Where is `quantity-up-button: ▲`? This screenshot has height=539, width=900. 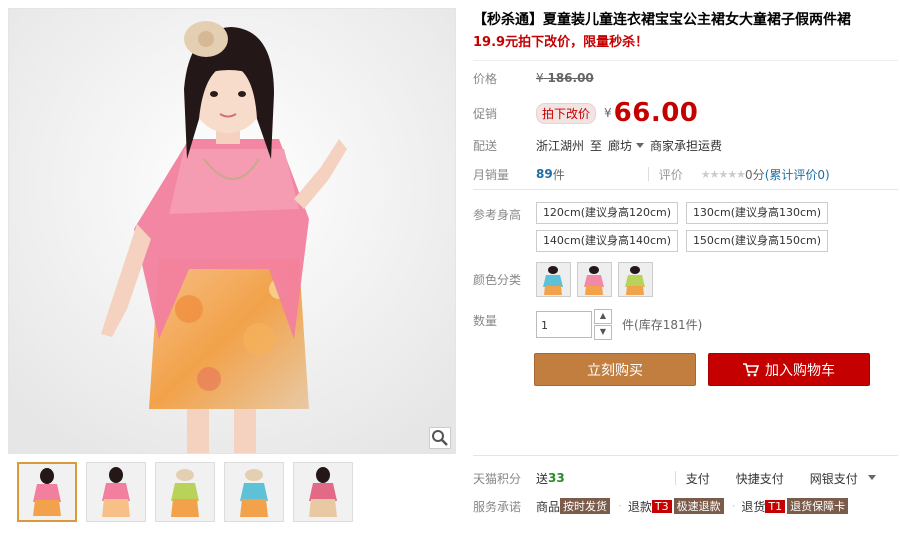 quantity-up-button: ▲ is located at coordinates (603, 316).